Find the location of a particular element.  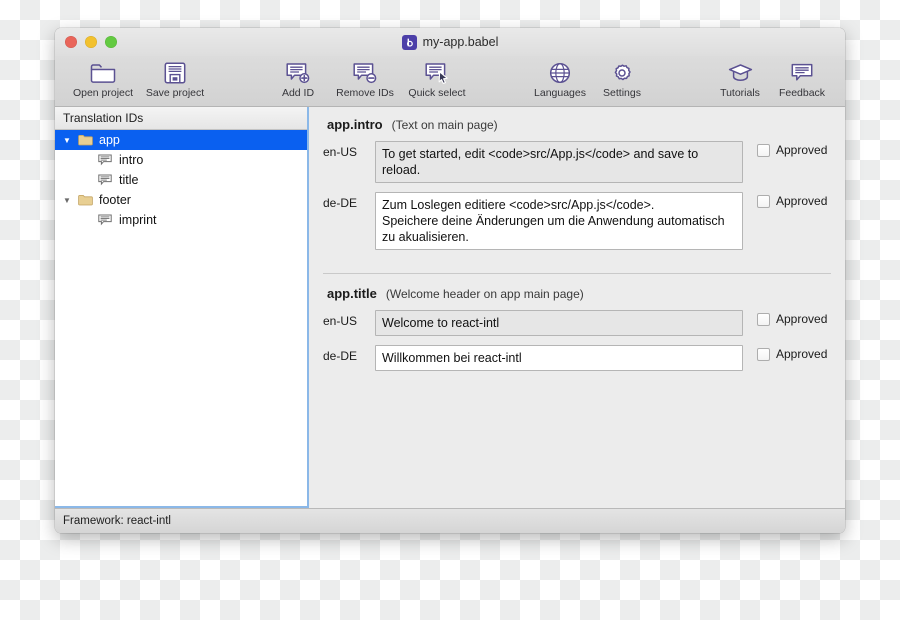

window-titlebar: my-app.babel is located at coordinates (450, 42).